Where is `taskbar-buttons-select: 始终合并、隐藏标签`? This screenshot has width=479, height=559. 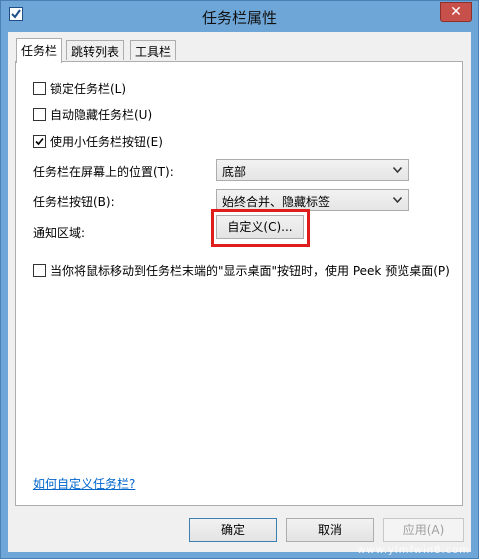 taskbar-buttons-select: 始终合并、隐藏标签 is located at coordinates (312, 200).